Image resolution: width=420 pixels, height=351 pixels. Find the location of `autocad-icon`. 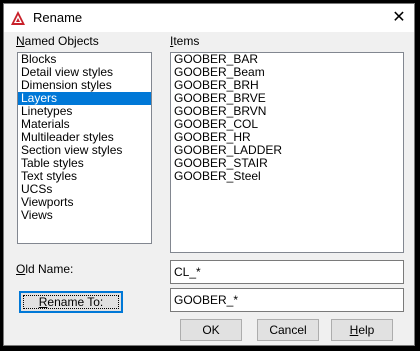

autocad-icon is located at coordinates (18, 18).